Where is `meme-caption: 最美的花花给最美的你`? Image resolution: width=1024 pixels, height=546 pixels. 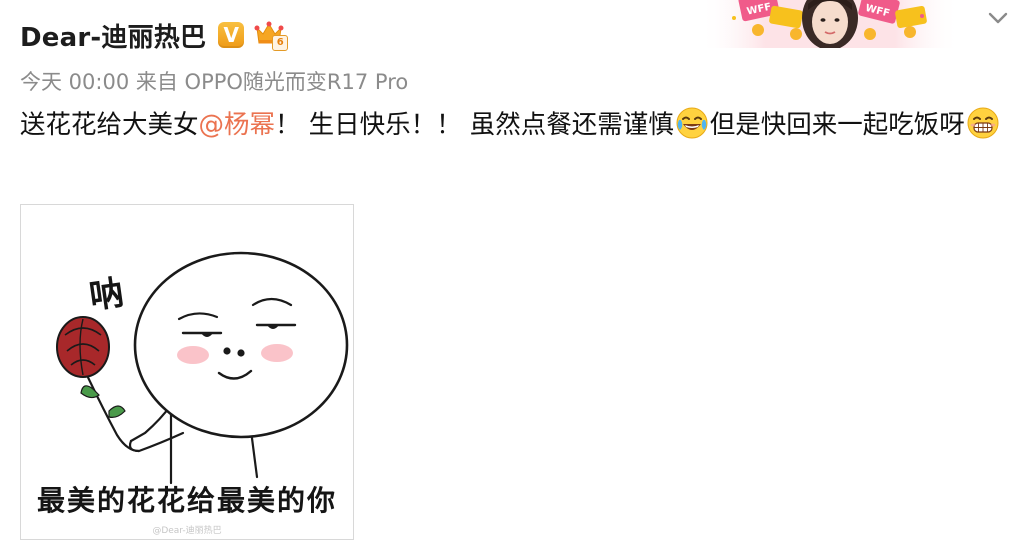
meme-caption: 最美的花花给最美的你 is located at coordinates (186, 500).